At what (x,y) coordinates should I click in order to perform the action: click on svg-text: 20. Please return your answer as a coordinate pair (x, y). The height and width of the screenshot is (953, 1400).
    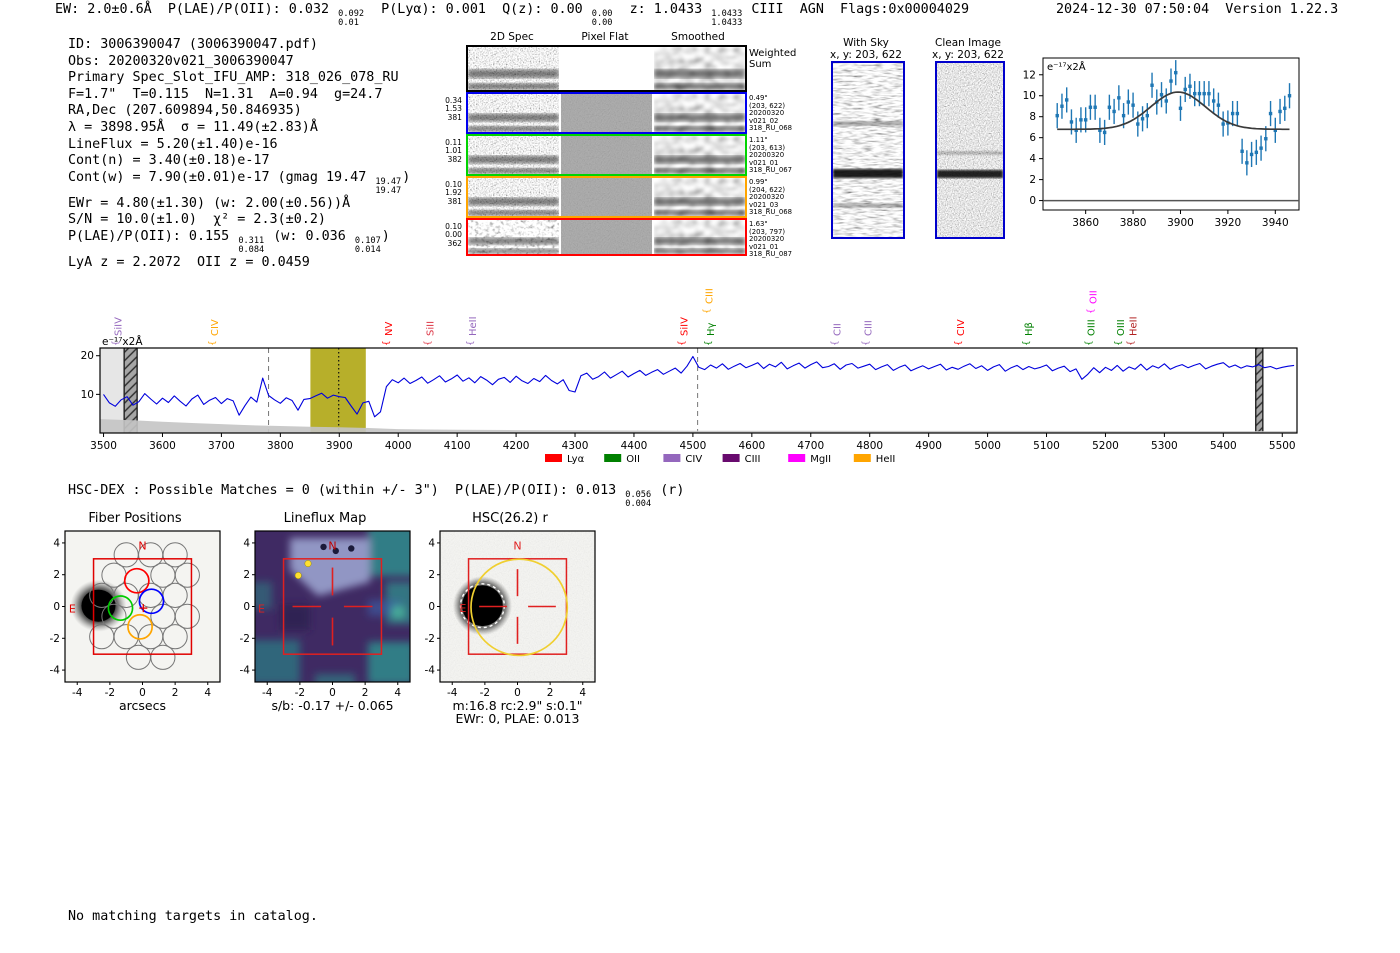
    Looking at the image, I should click on (87, 356).